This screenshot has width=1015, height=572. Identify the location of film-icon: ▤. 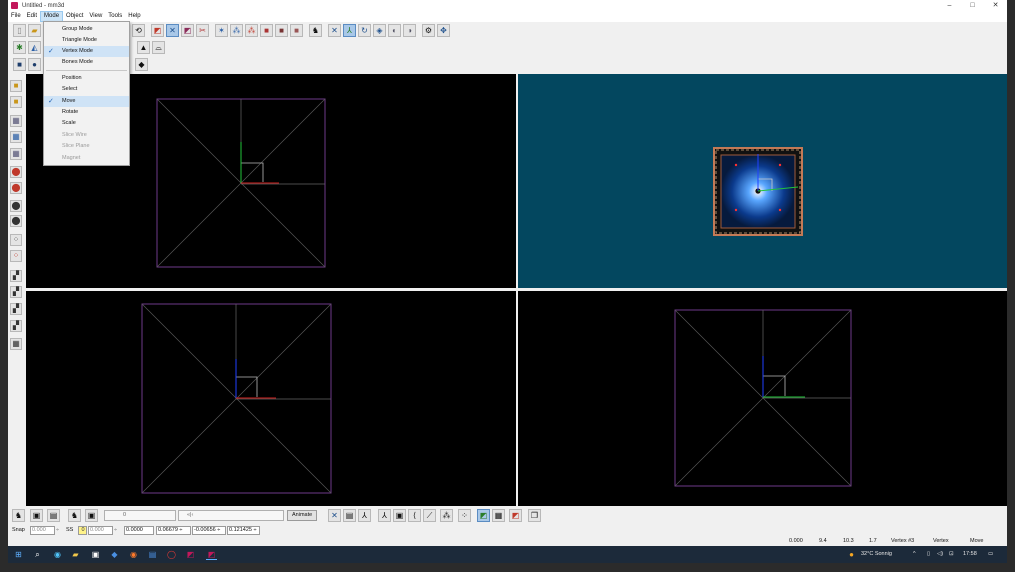
(53, 515).